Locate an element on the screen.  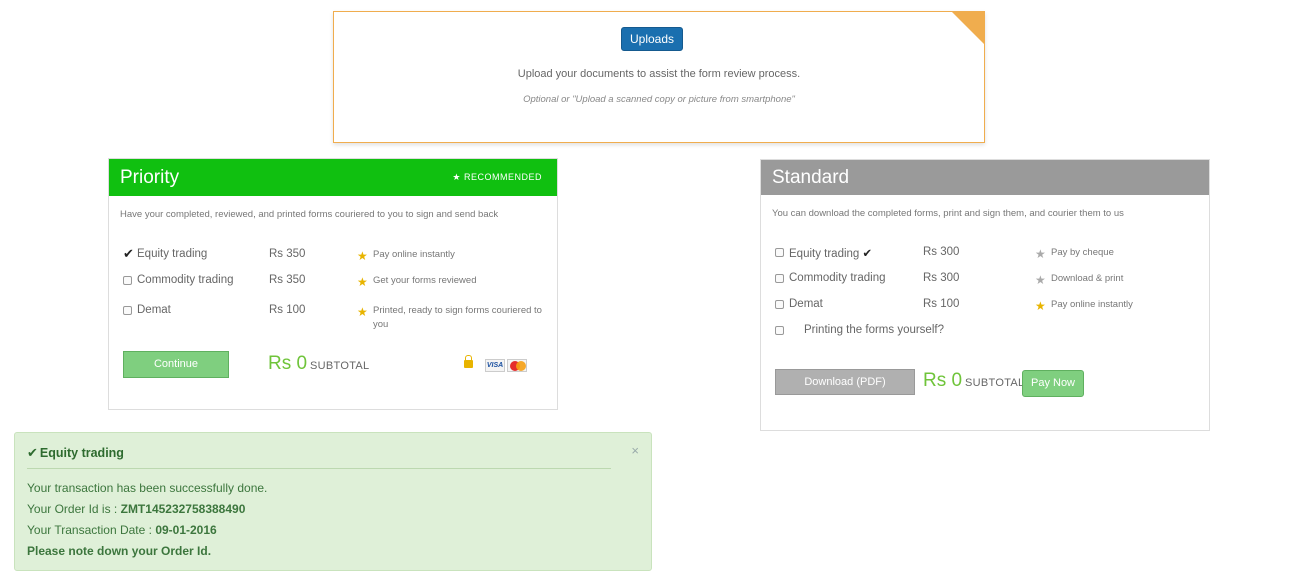
order-id-line: Your Order Id is : ZMT145232758388490 is located at coordinates (136, 509).